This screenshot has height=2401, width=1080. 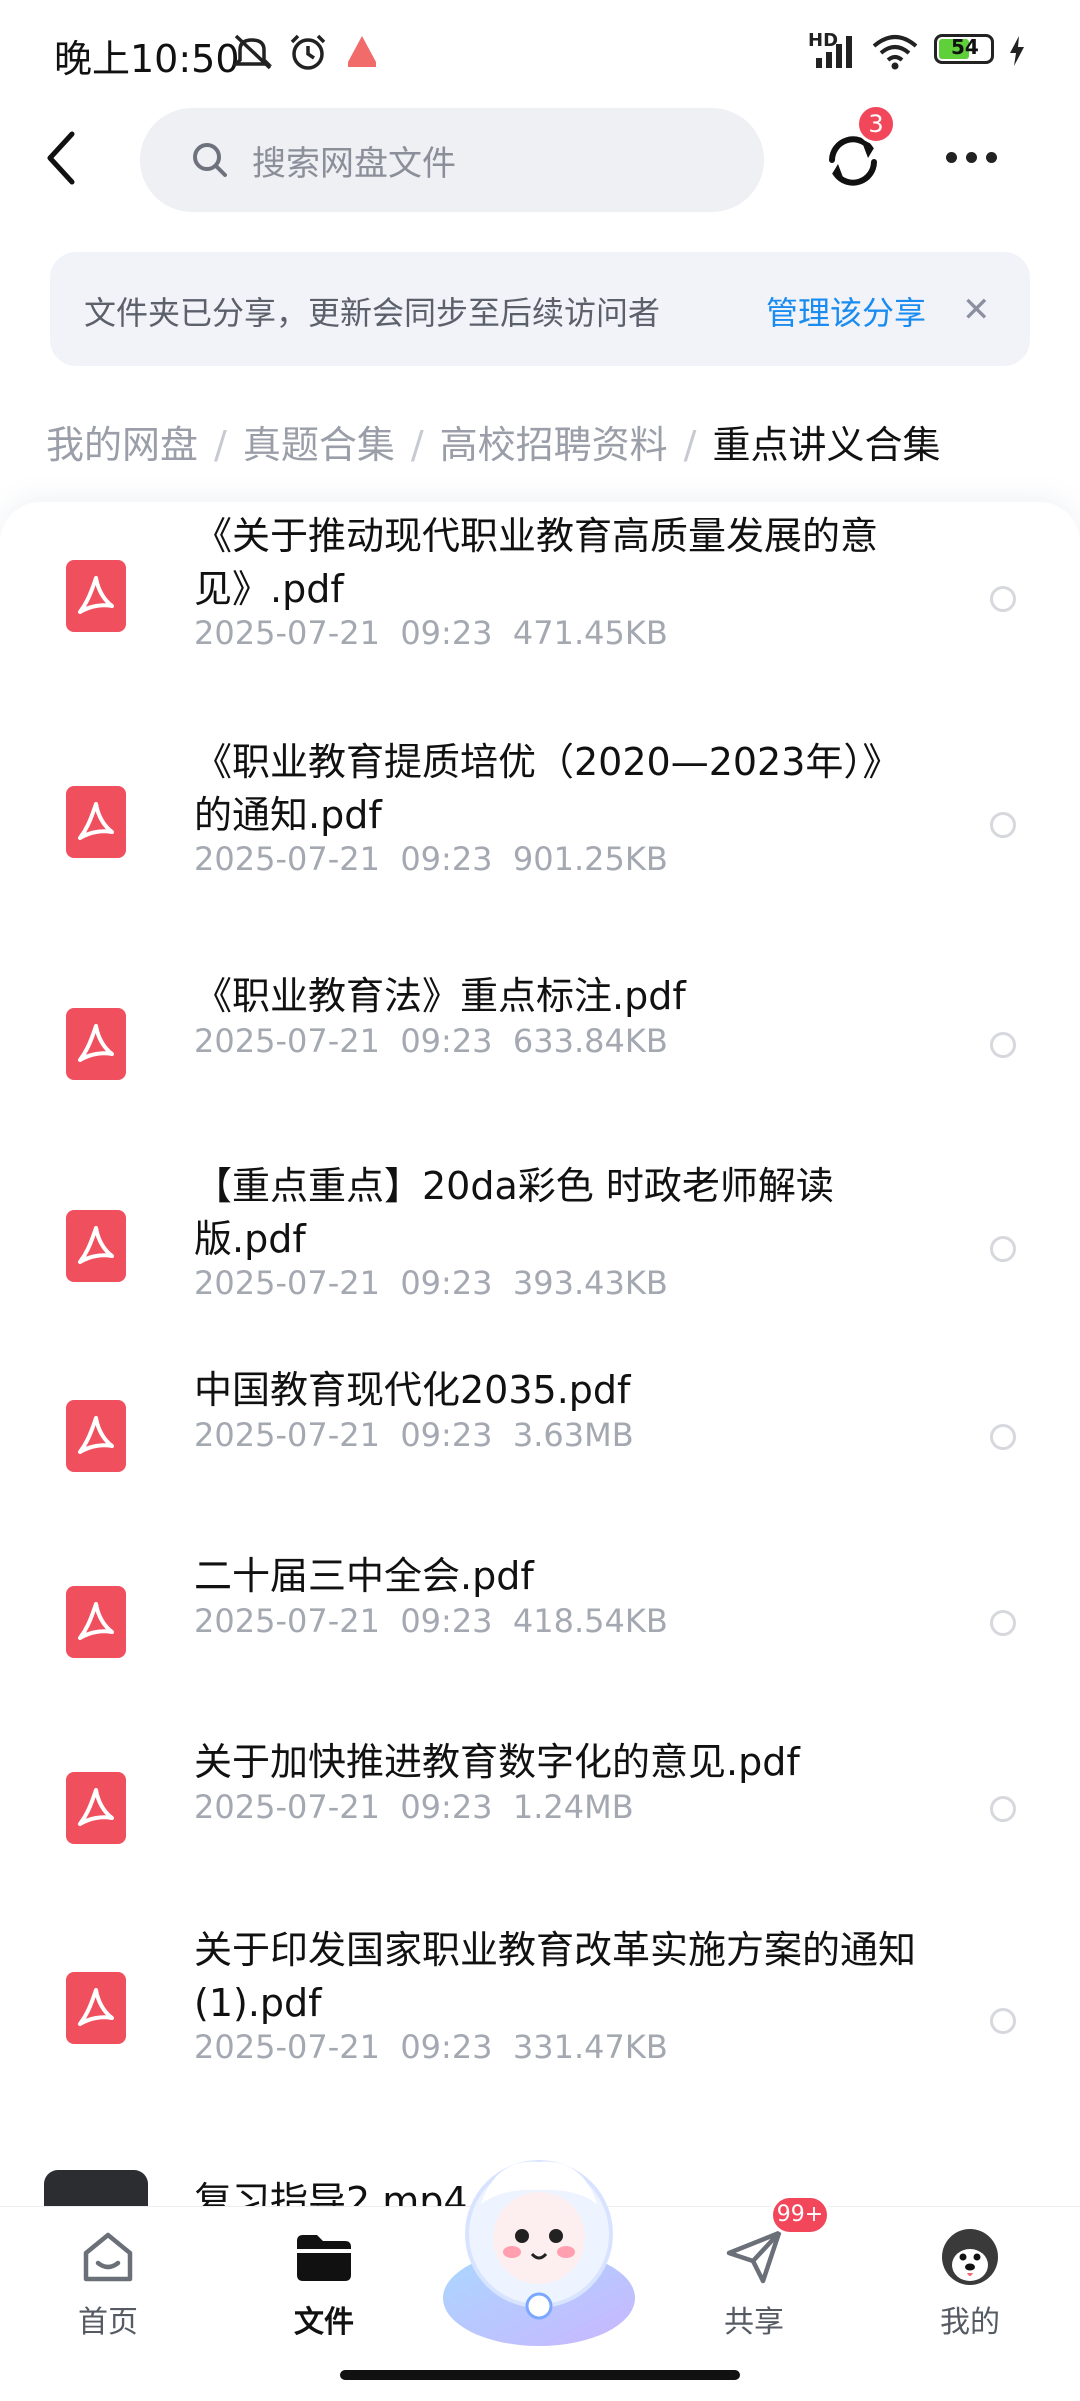 I want to click on file-name: 关于印发国家职业教育改革实施方案的通知(1).pdf, so click(x=555, y=1976).